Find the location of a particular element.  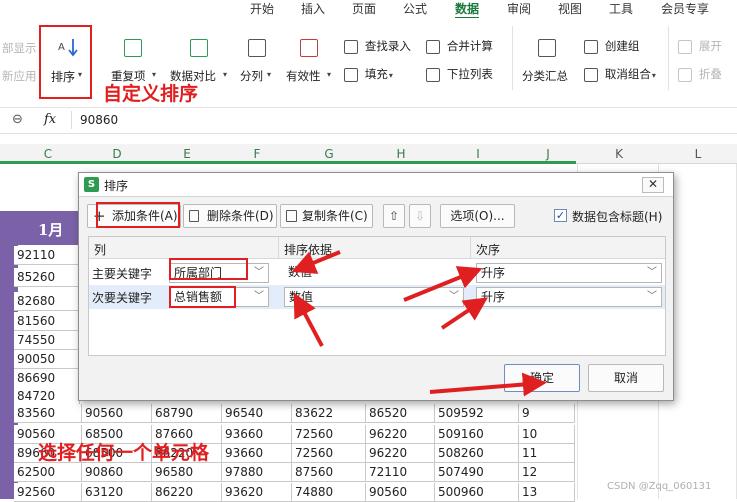

table-cell: 509592 is located at coordinates (477, 413).